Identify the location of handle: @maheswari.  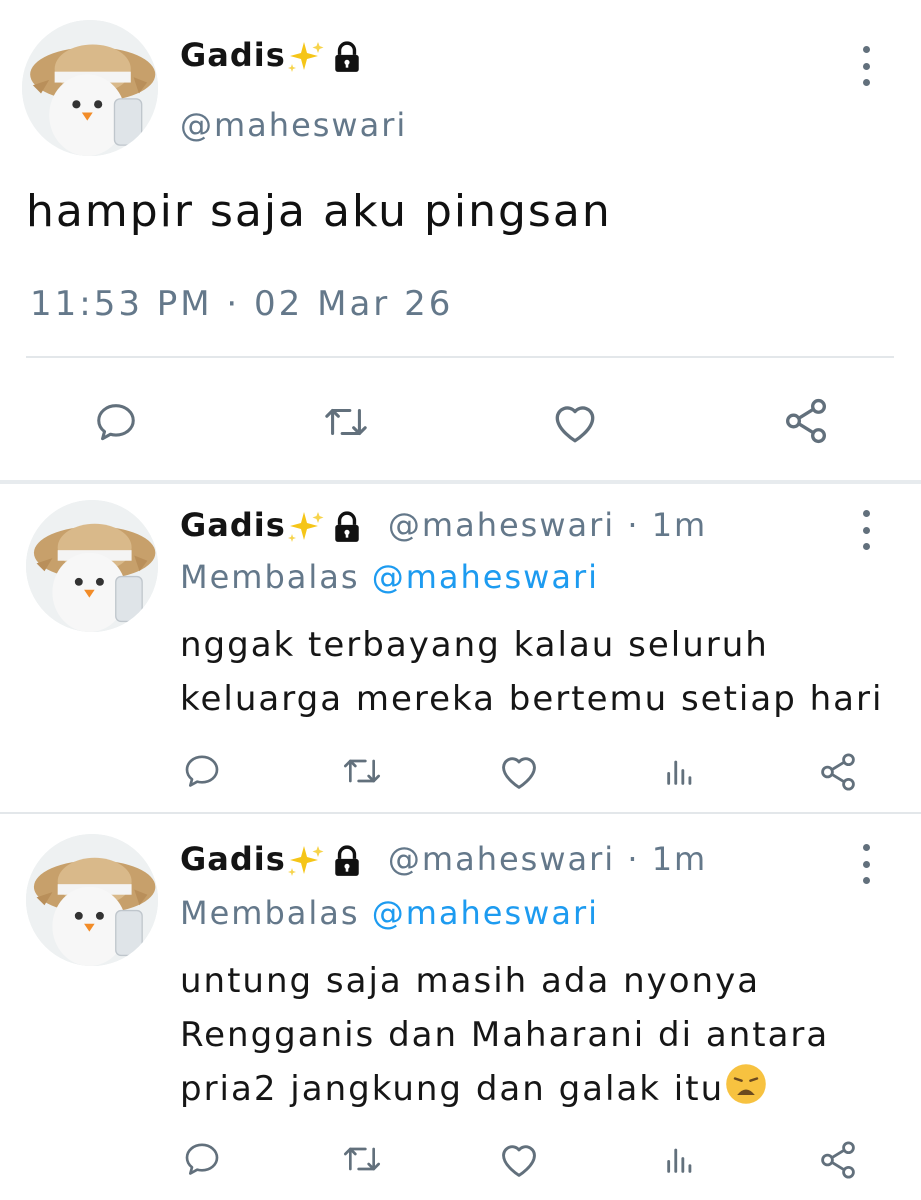
(293, 125).